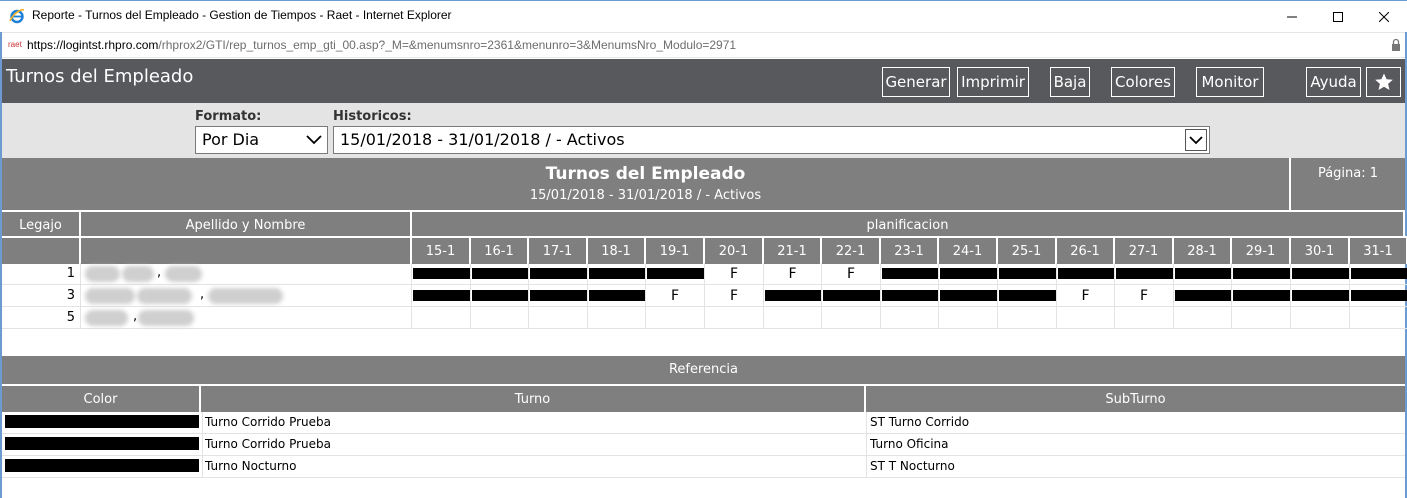 This screenshot has height=498, width=1407. Describe the element at coordinates (500, 250) in the screenshot. I see `day-header: 16-1` at that location.